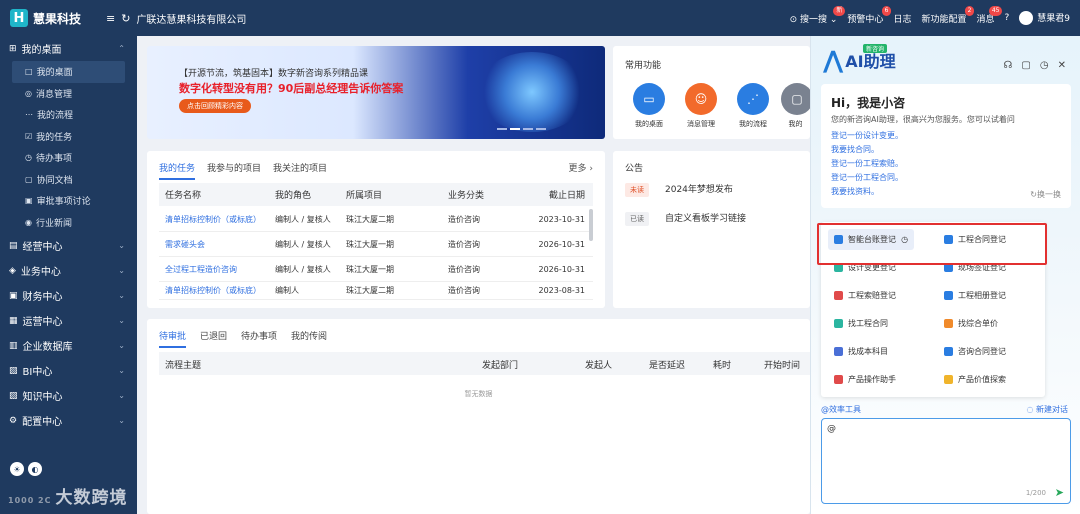 The image size is (1080, 514). What do you see at coordinates (841, 409) in the screenshot?
I see `efficiency-tools-link: @效率工具` at bounding box center [841, 409].